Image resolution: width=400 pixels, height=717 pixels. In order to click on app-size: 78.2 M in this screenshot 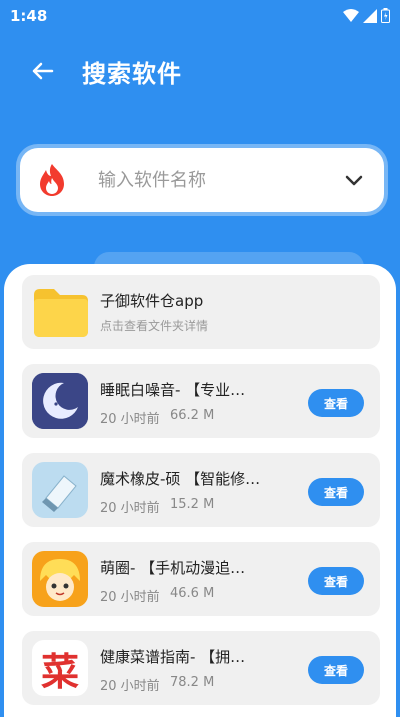, I will do `click(192, 682)`.